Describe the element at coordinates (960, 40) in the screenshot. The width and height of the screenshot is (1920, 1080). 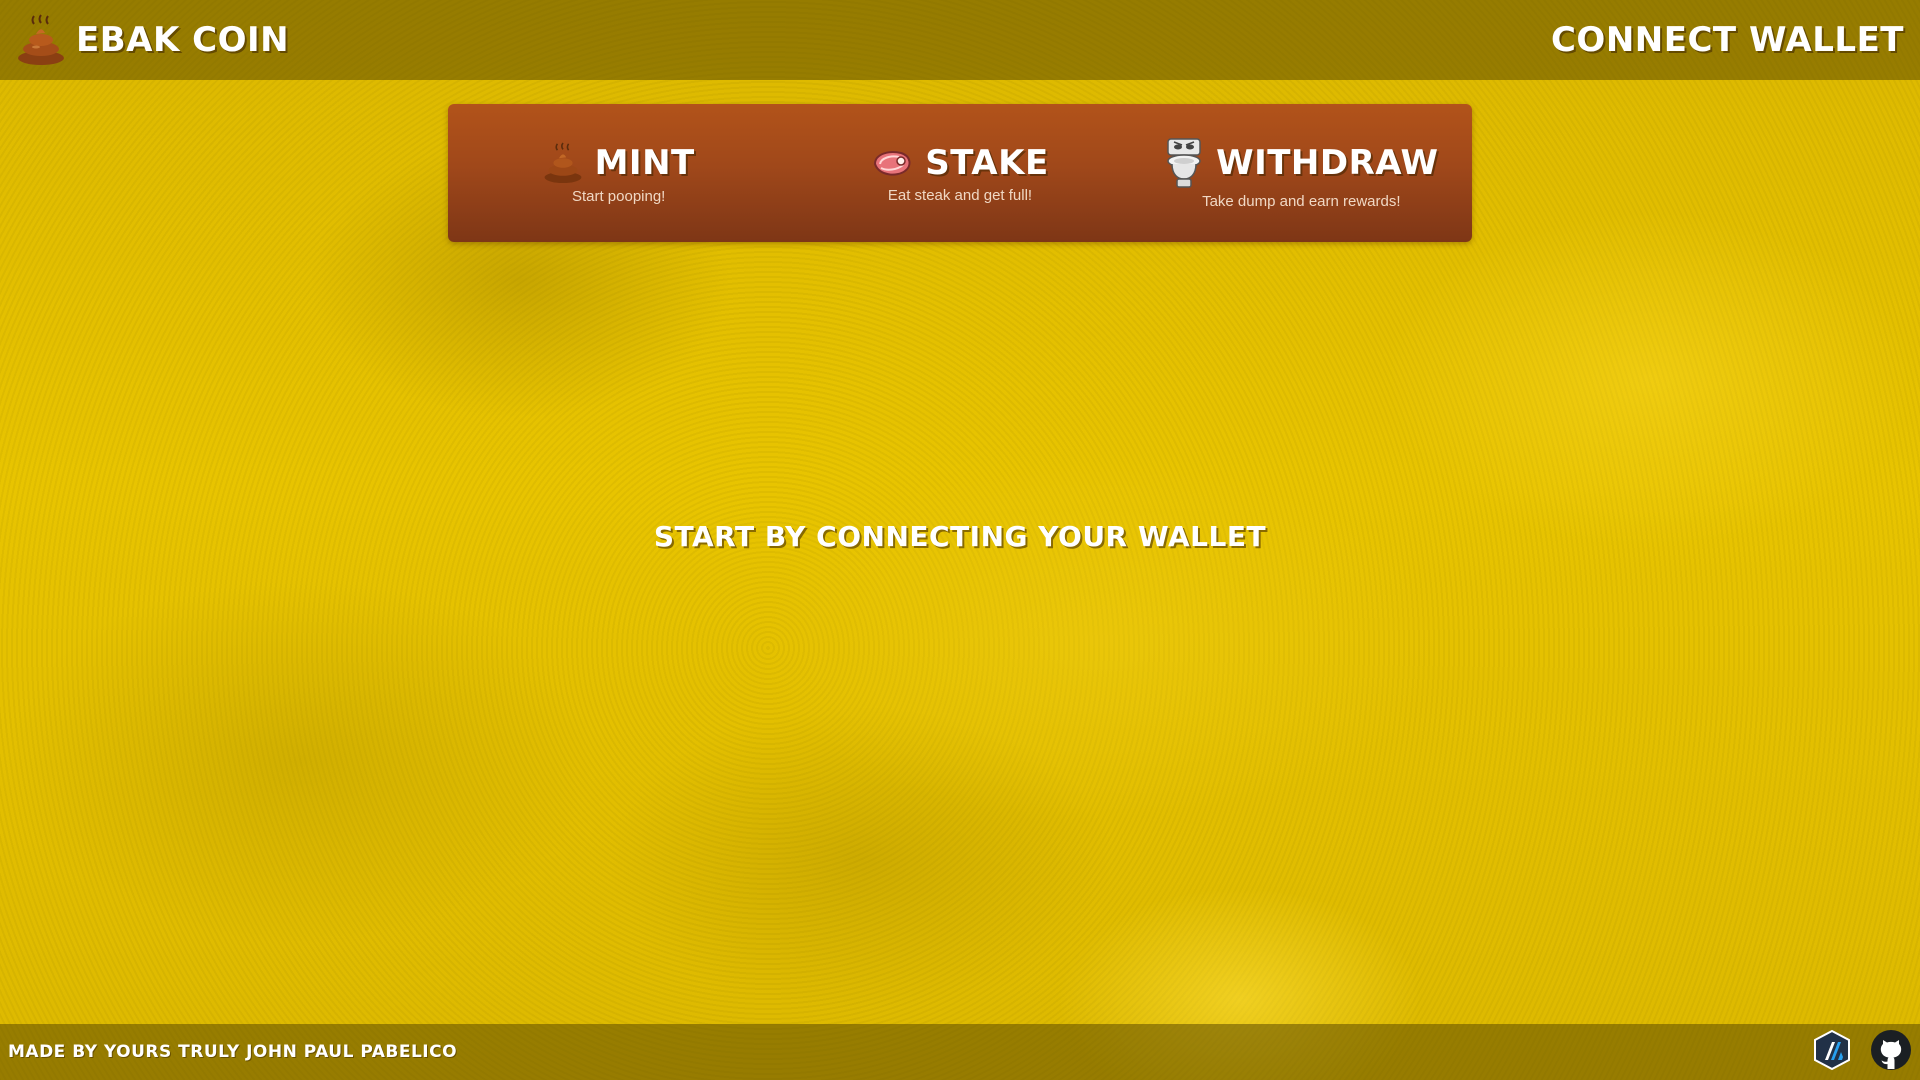
I see `top-bar: EBAK COIN CONNECT WALLET` at that location.